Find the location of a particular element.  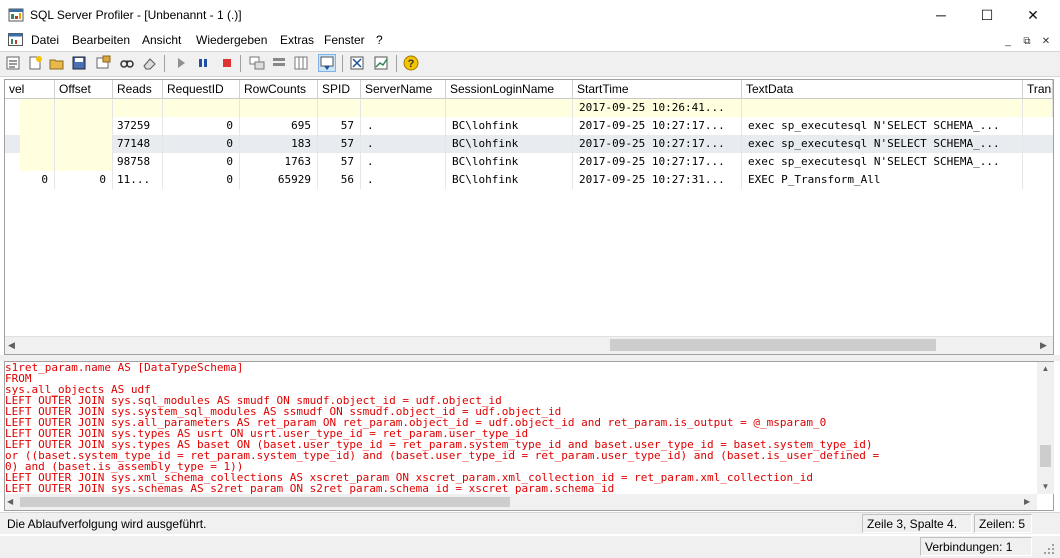

mdi-restore-button: ⧉ is located at coordinates (1027, 41).